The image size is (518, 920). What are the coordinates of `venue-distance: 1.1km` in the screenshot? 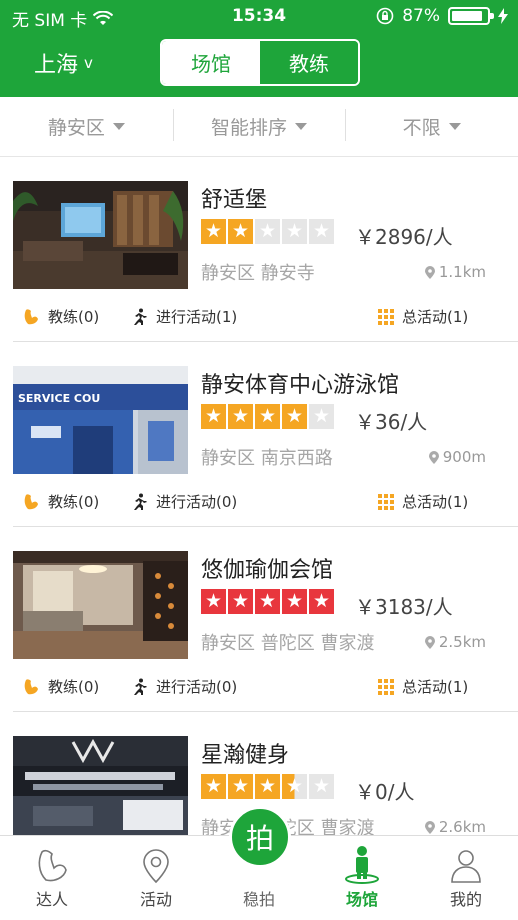 It's located at (455, 272).